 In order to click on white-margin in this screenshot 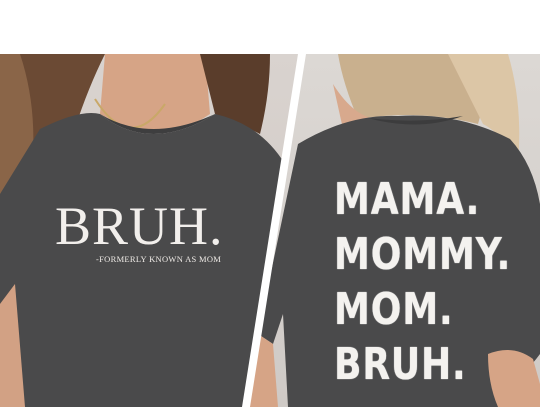, I will do `click(270, 27)`.